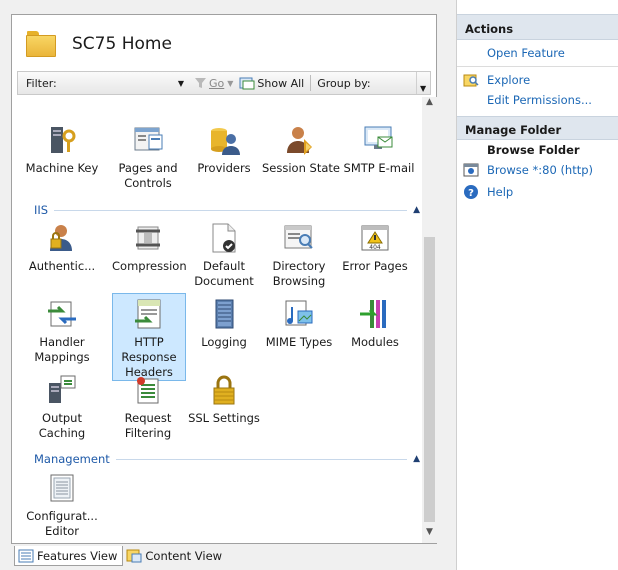 This screenshot has height=570, width=618. I want to click on providers-icon, so click(224, 140).